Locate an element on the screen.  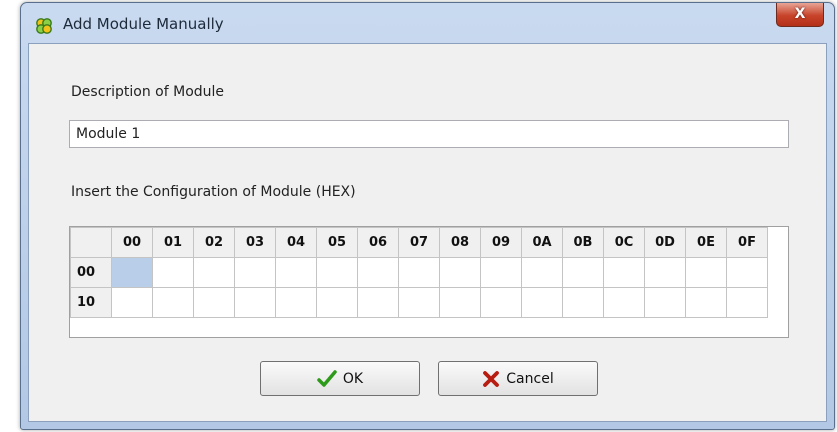
column-header: 0A is located at coordinates (542, 242).